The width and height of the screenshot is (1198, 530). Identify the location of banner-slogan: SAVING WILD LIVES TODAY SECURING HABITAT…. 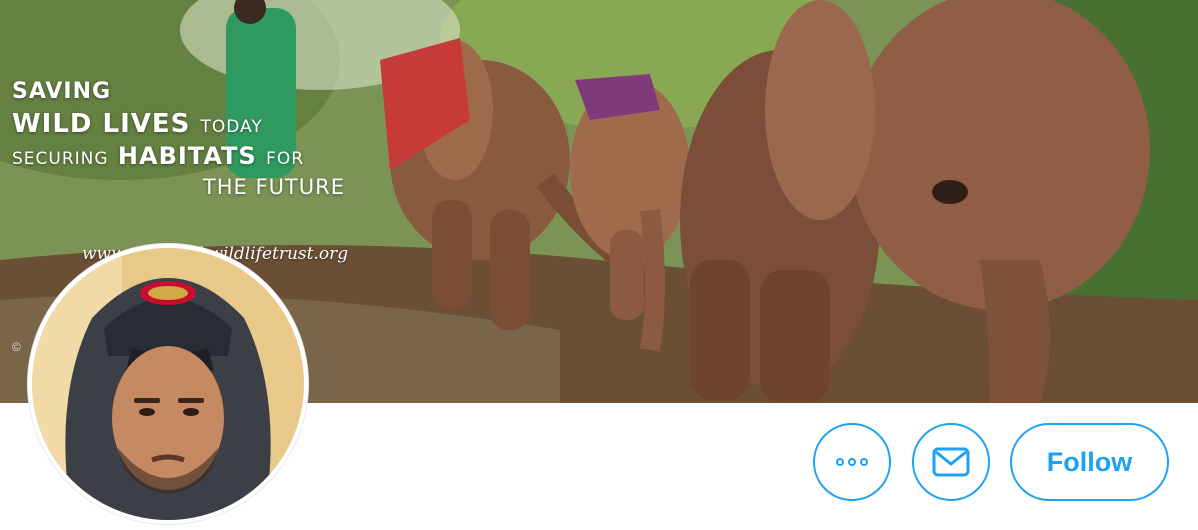
(182, 139).